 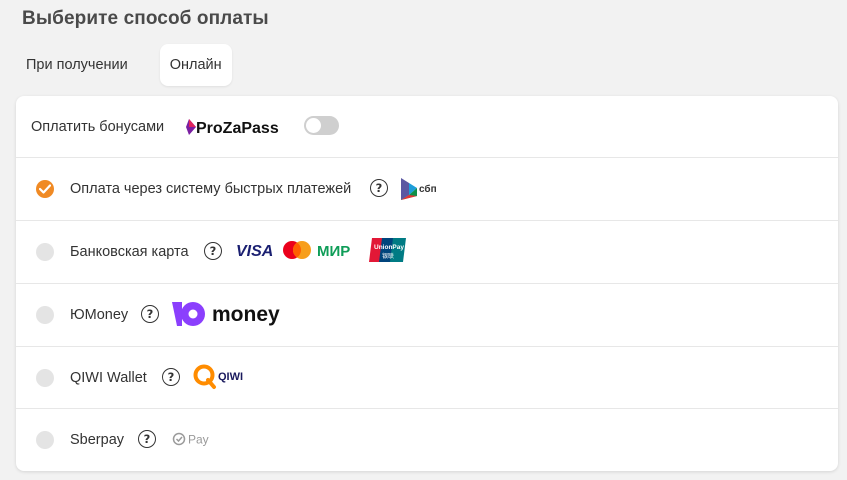 I want to click on method-row-sberpay: Sberpay ? Pay, so click(x=427, y=440).